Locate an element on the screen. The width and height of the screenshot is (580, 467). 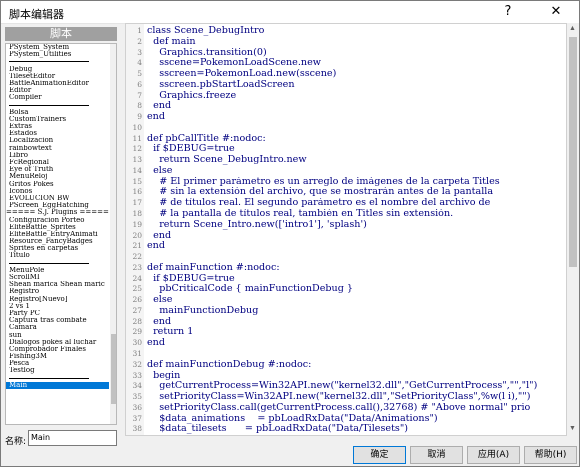
scroll-down-icon: ▼ is located at coordinates (572, 428).